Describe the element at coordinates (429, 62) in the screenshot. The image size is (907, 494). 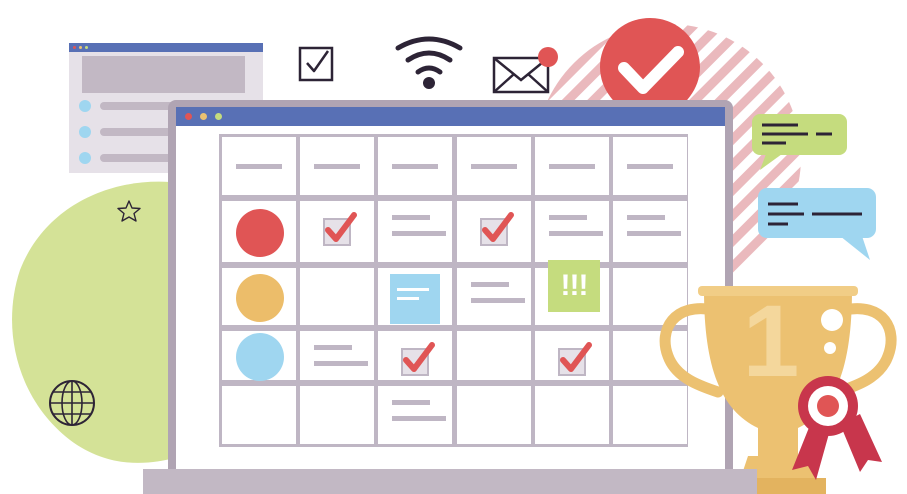
I see `wifi-icon` at that location.